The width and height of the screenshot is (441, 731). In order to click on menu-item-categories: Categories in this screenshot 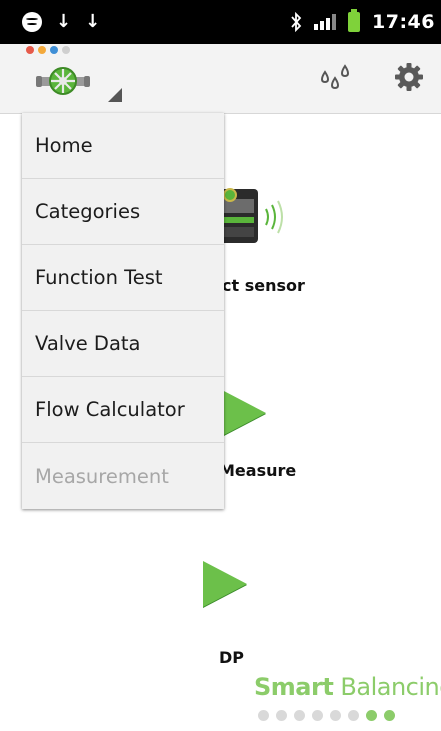, I will do `click(123, 212)`.